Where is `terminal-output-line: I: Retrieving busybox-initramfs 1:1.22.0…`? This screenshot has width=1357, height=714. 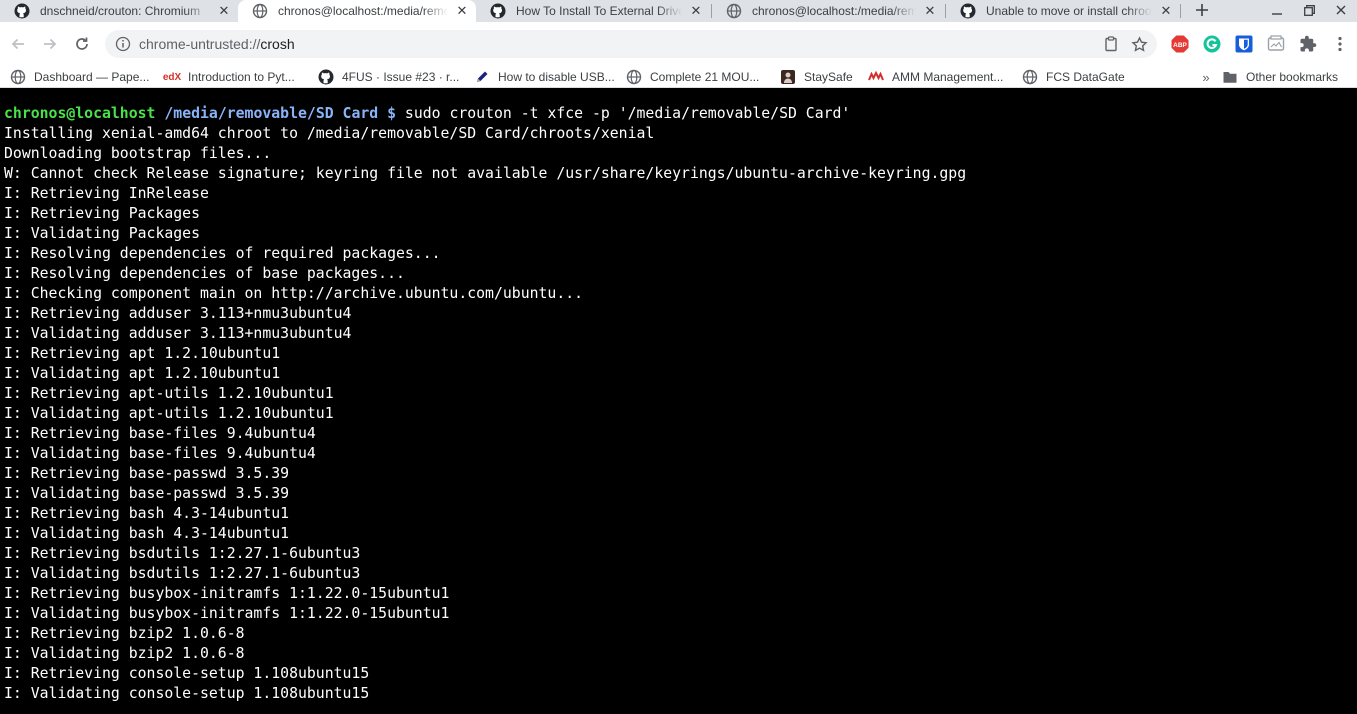
terminal-output-line: I: Retrieving busybox-initramfs 1:1.22.0… is located at coordinates (227, 593).